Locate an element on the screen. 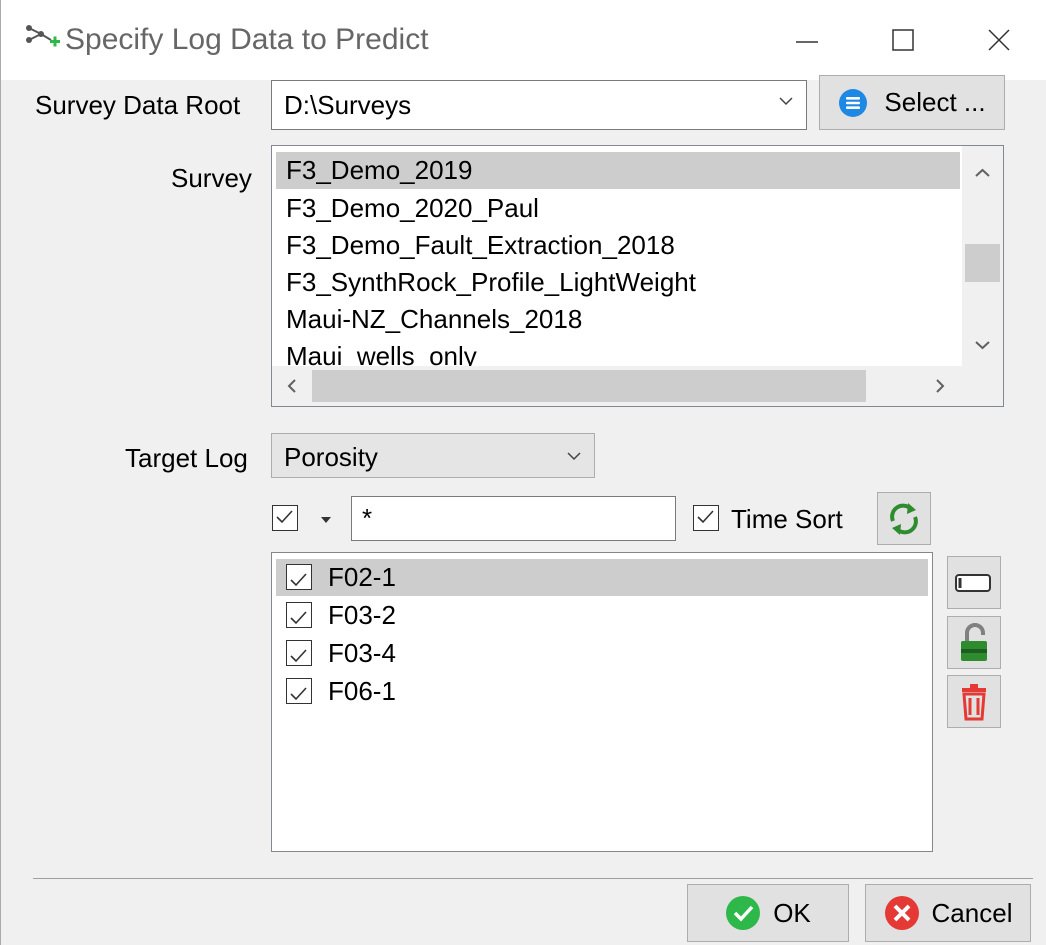 The height and width of the screenshot is (945, 1046). target-log-value: Porosity is located at coordinates (331, 457).